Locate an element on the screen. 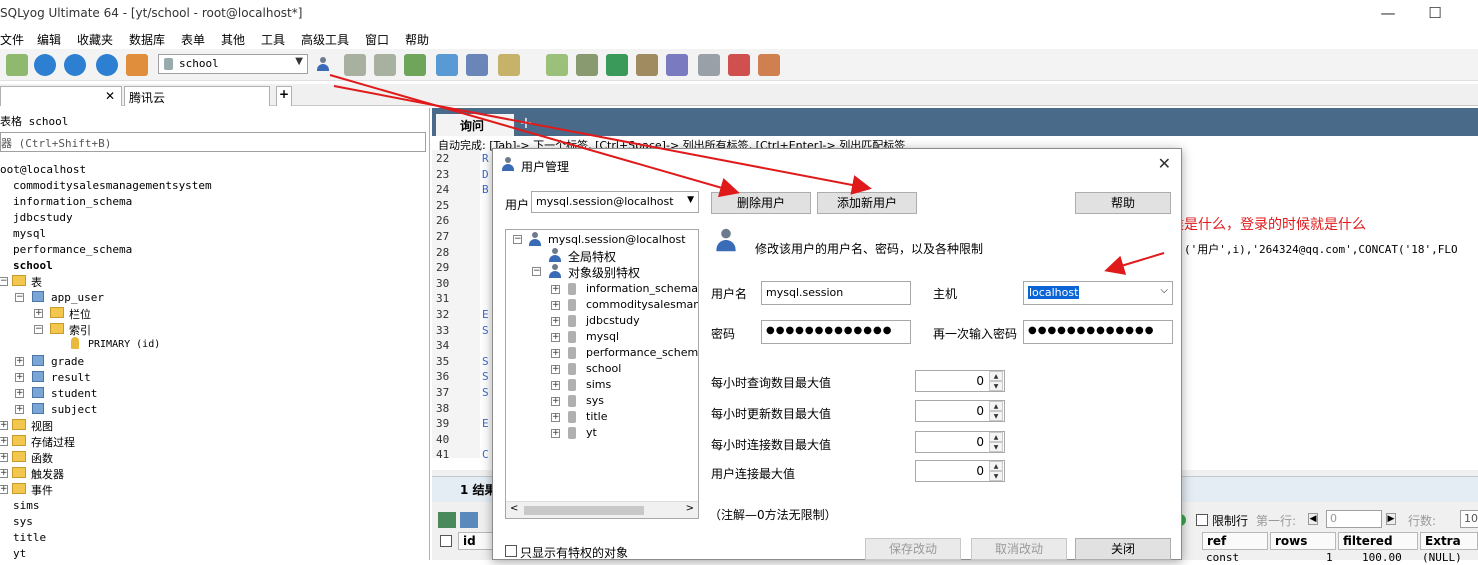  tree-triggers-folder: 触发器 is located at coordinates (47, 474).